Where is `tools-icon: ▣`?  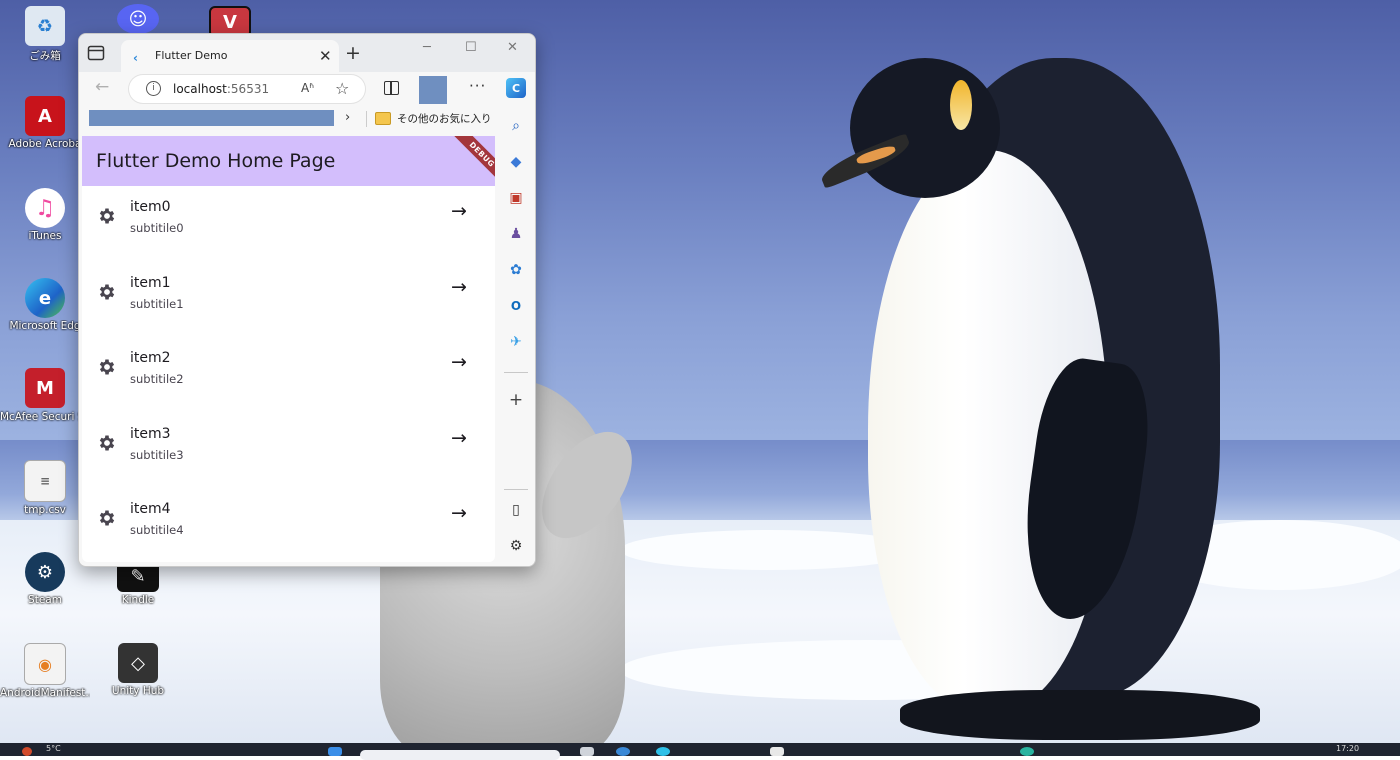
tools-icon: ▣ is located at coordinates (516, 198).